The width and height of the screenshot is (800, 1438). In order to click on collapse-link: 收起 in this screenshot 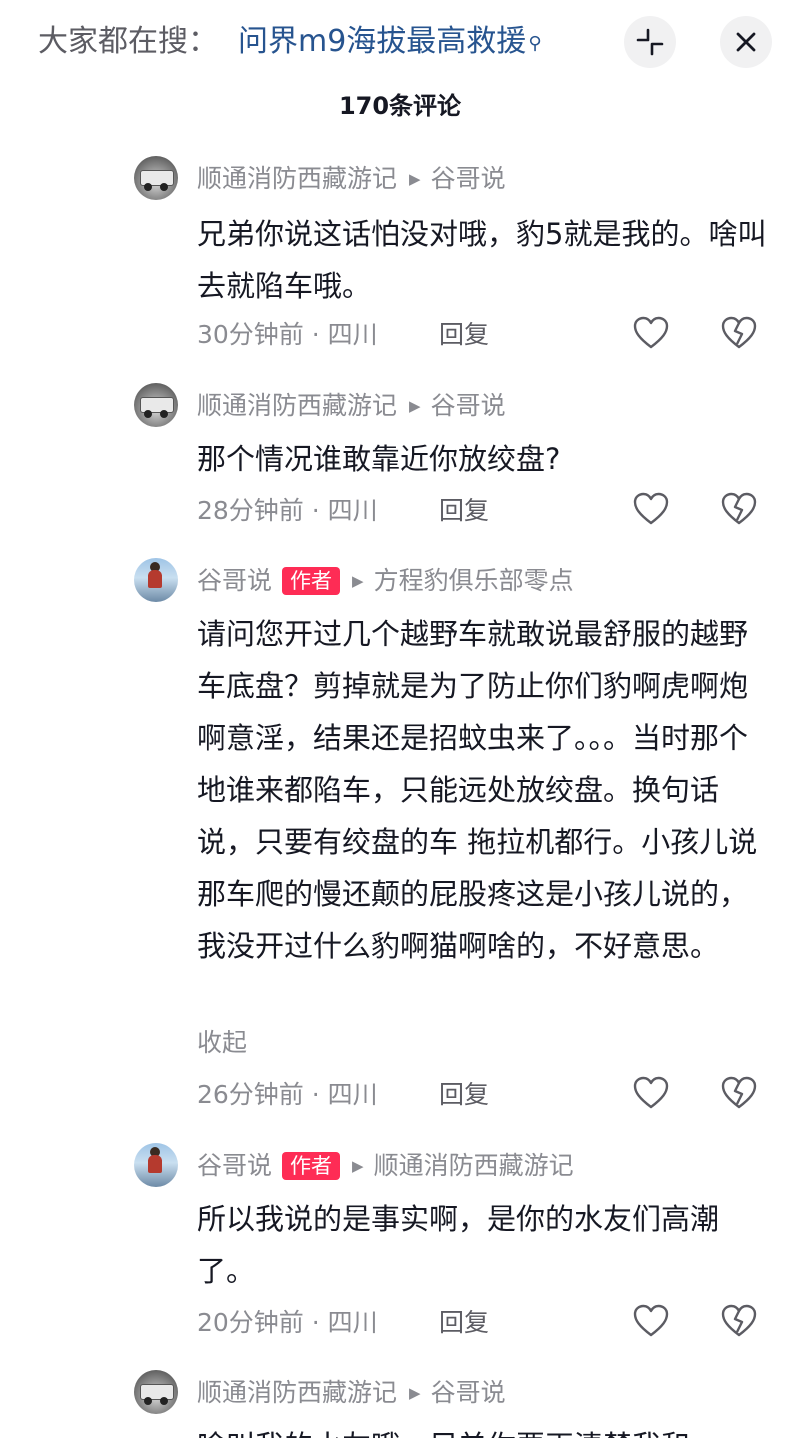, I will do `click(222, 1043)`.